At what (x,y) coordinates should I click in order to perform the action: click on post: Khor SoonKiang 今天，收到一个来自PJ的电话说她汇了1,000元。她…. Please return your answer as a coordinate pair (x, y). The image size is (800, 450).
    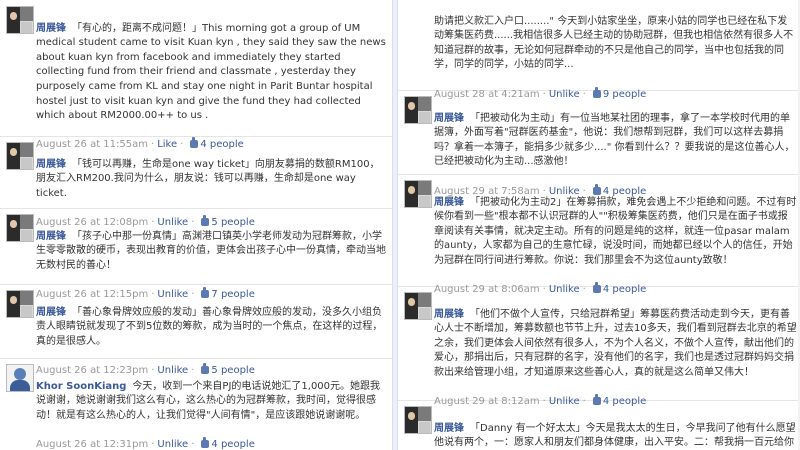
    Looking at the image, I should click on (196, 404).